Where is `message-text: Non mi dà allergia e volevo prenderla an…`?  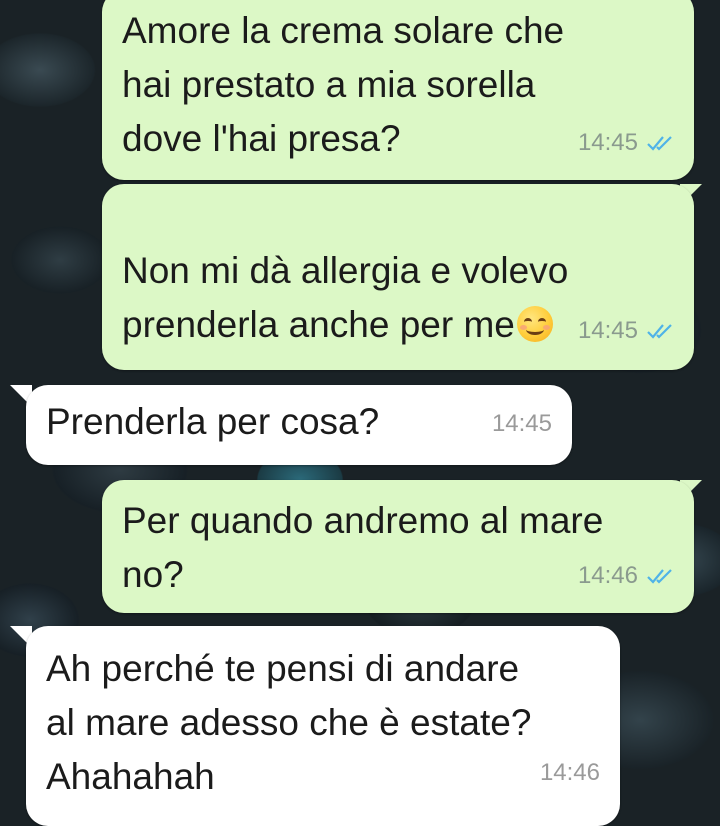 message-text: Non mi dà allergia e volevo prenderla an… is located at coordinates (345, 271).